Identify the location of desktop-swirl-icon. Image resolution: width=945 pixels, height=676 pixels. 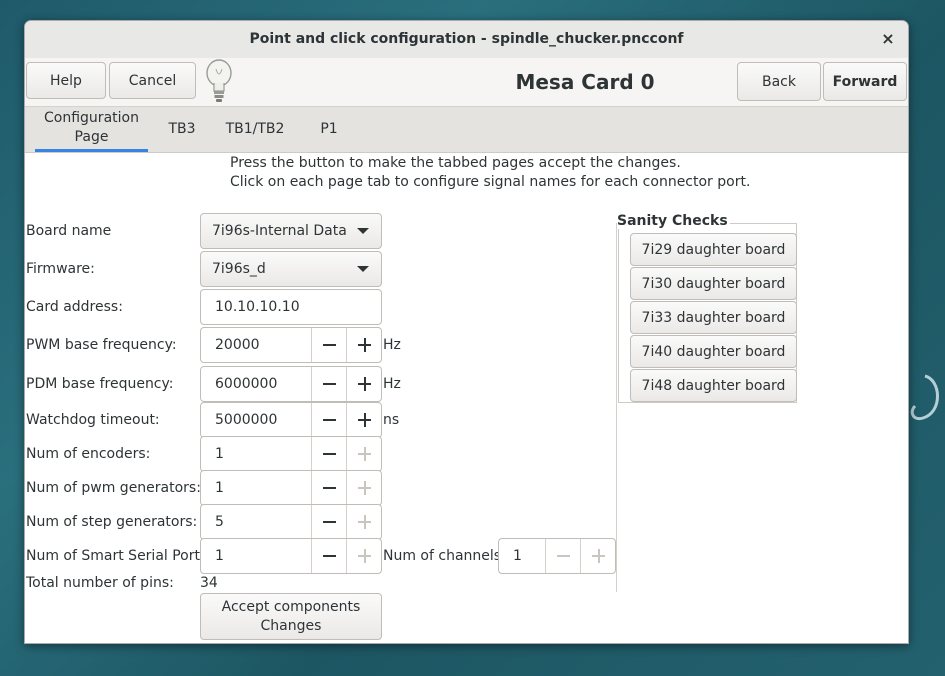
(924, 397).